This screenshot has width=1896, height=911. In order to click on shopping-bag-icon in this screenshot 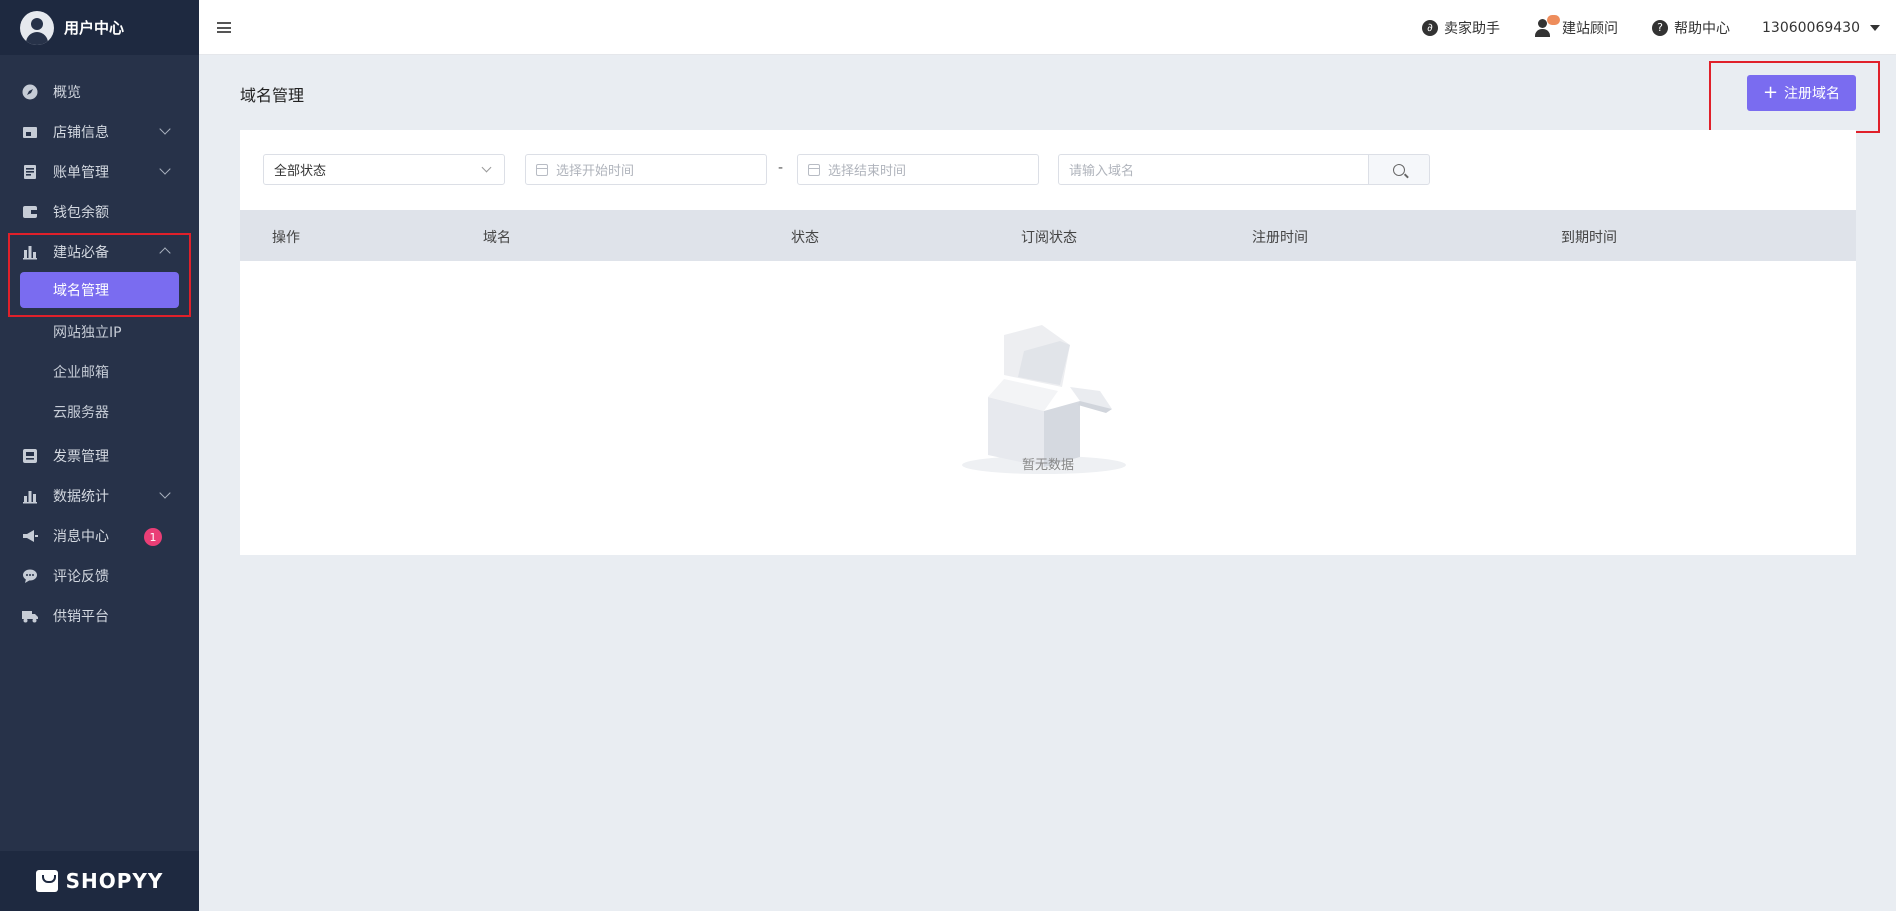, I will do `click(46, 881)`.